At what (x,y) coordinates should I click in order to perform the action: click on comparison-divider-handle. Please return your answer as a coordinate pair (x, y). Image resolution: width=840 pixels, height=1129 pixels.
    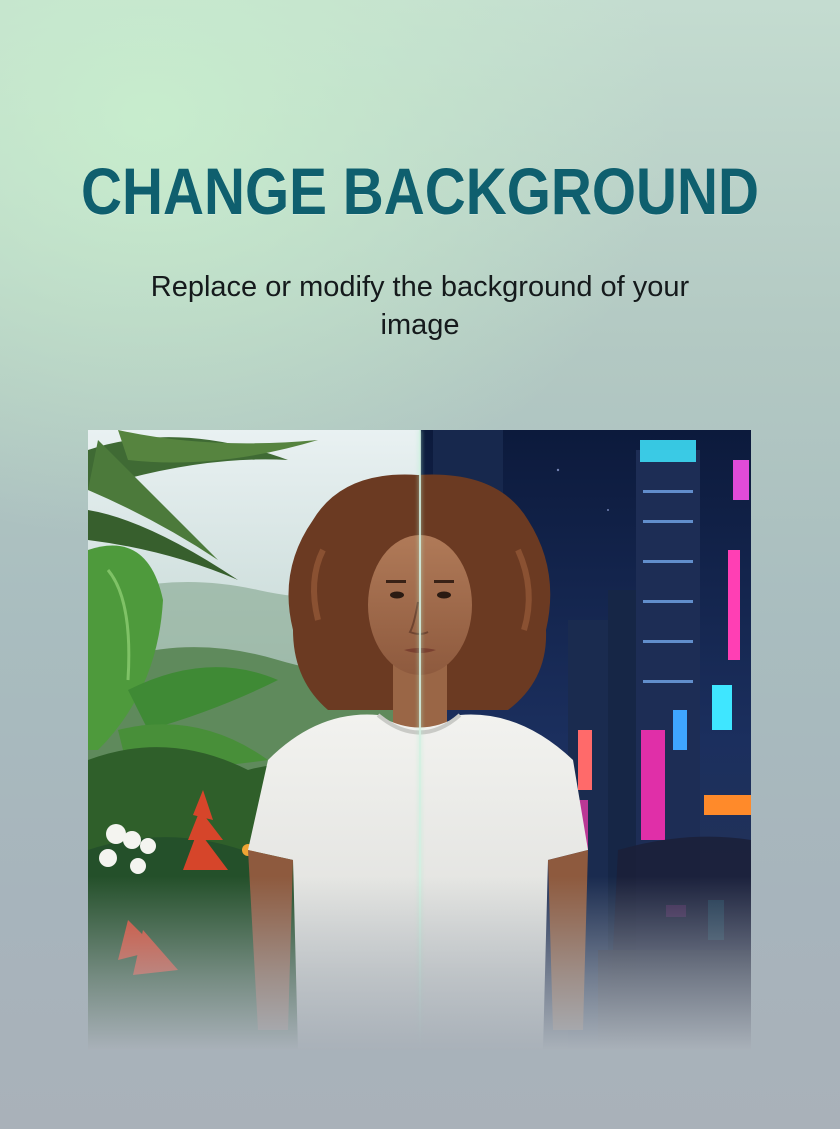
    Looking at the image, I should click on (420, 740).